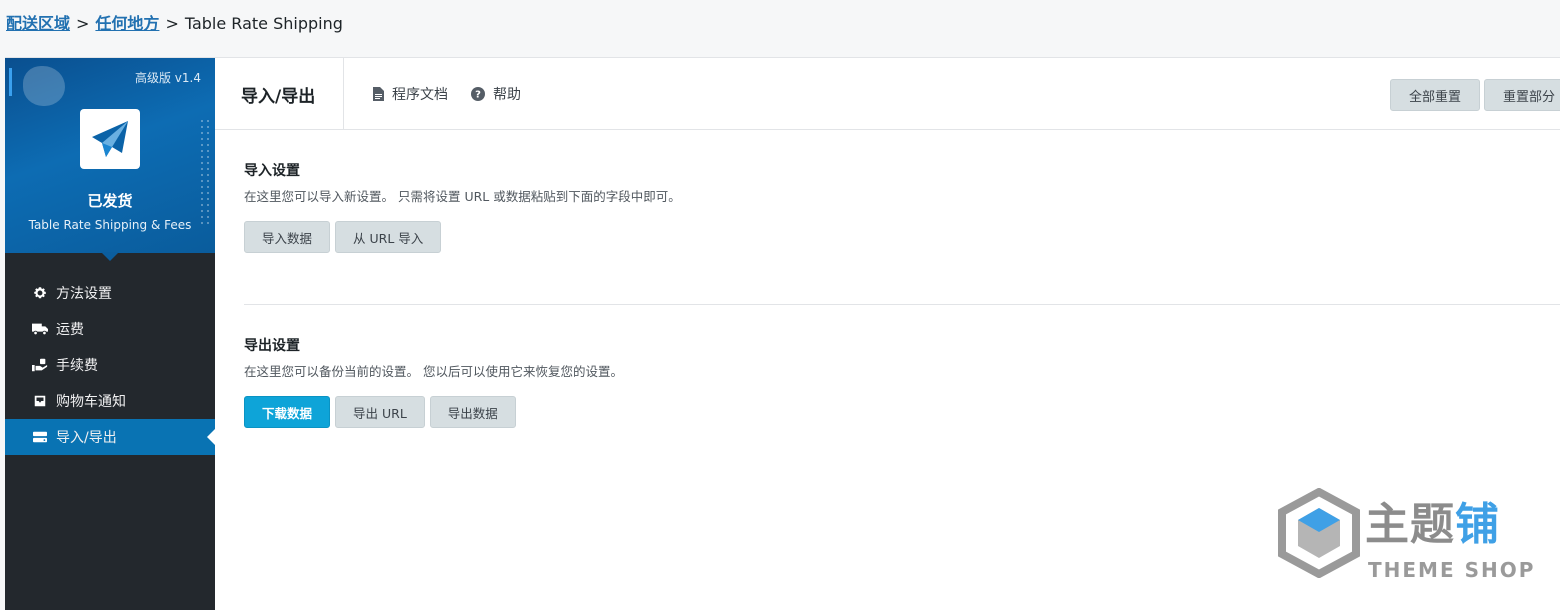 The width and height of the screenshot is (1560, 610). What do you see at coordinates (110, 256) in the screenshot?
I see `brand-notch` at bounding box center [110, 256].